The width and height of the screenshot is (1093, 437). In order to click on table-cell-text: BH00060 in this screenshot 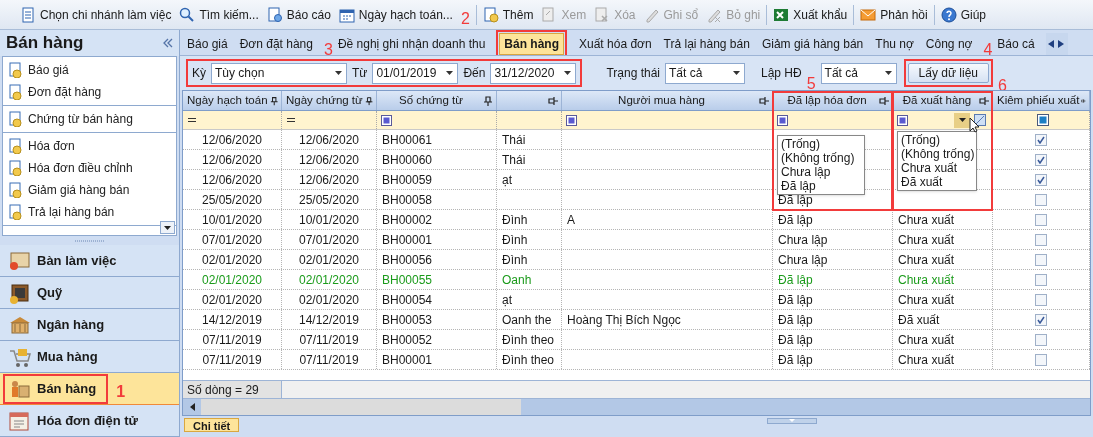, I will do `click(407, 160)`.